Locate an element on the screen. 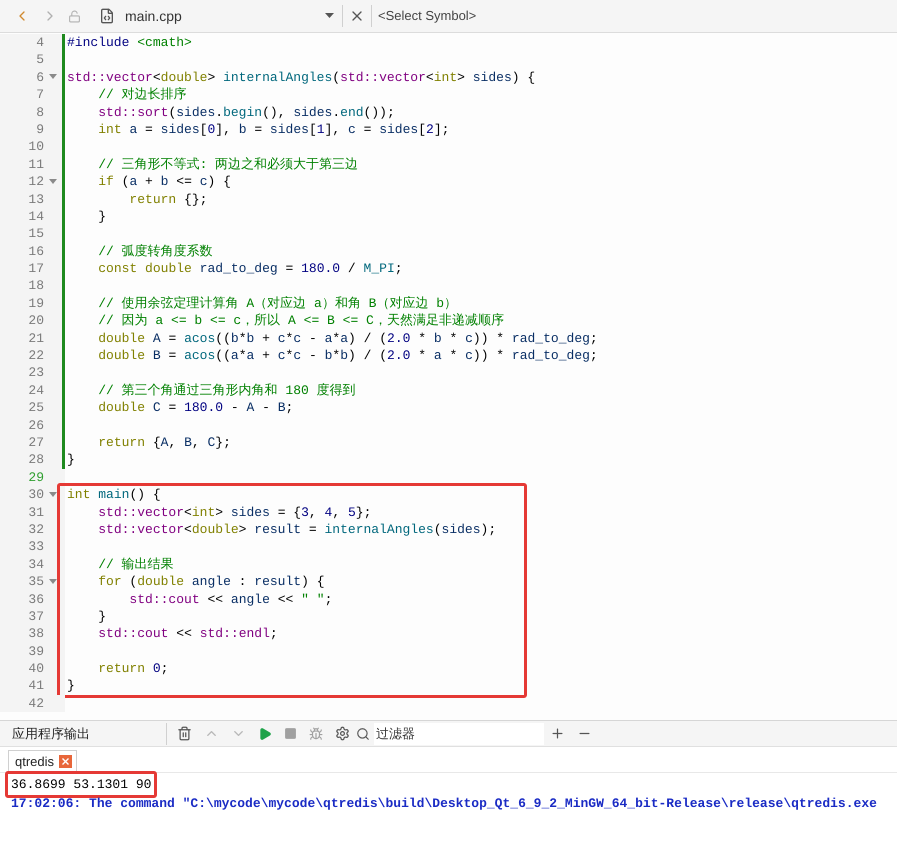 This screenshot has height=848, width=897. symbol-selector: <Select Symbol> is located at coordinates (424, 16).